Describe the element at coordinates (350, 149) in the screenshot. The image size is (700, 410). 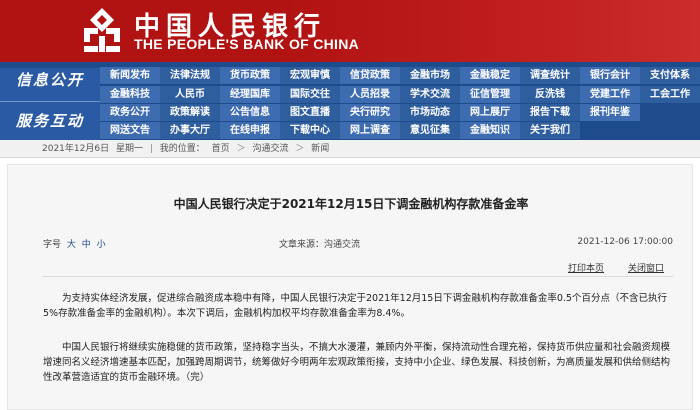
I see `breadcrumb: 2021年12月6日 星期一 | 我的位置： 首页 ＞ 沟通交流 ＞ 新闻` at that location.